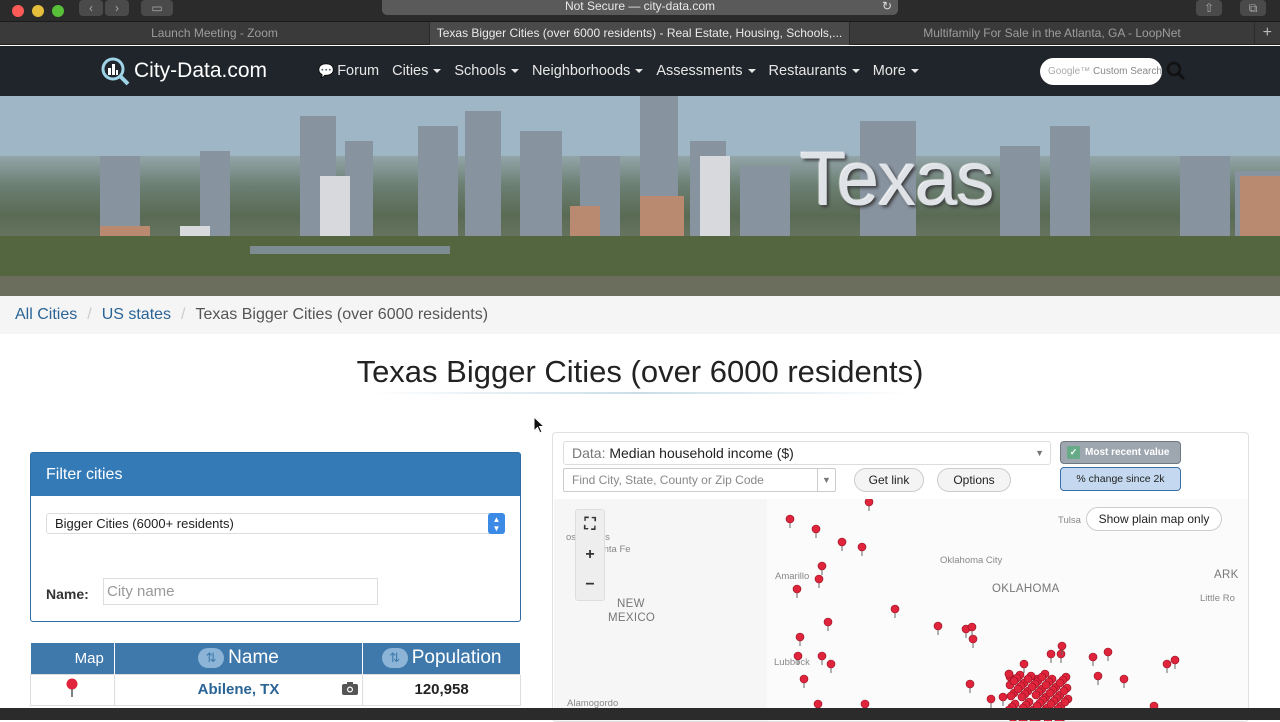 Image resolution: width=1280 pixels, height=722 pixels. Describe the element at coordinates (814, 71) in the screenshot. I see `nav-restaurants: Restaurants` at that location.